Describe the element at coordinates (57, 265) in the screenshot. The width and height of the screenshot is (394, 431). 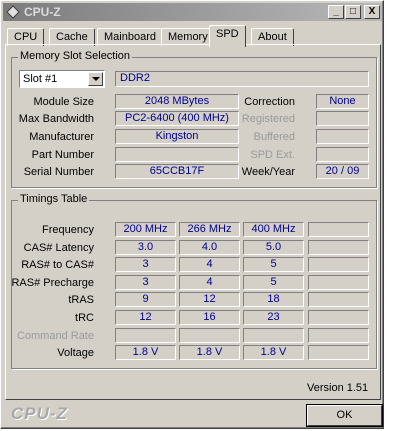
I see `timing-row-label: RAS# to CAS#` at that location.